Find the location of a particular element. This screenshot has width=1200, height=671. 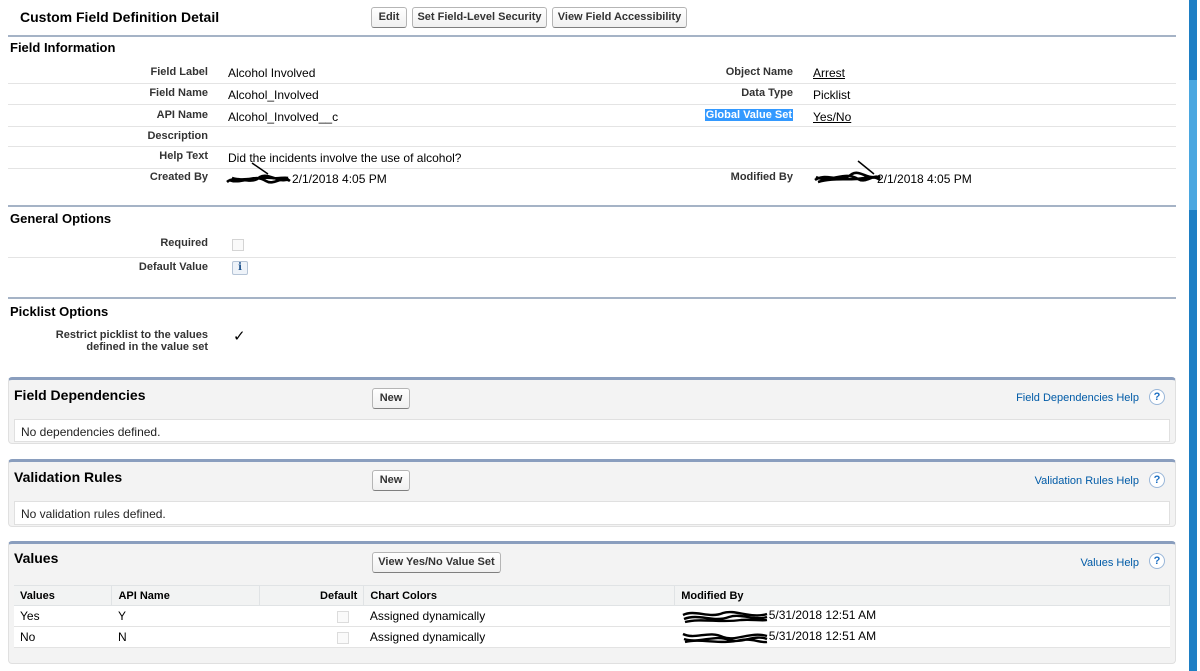

validation-rules-title: Validation Rules is located at coordinates (68, 477).